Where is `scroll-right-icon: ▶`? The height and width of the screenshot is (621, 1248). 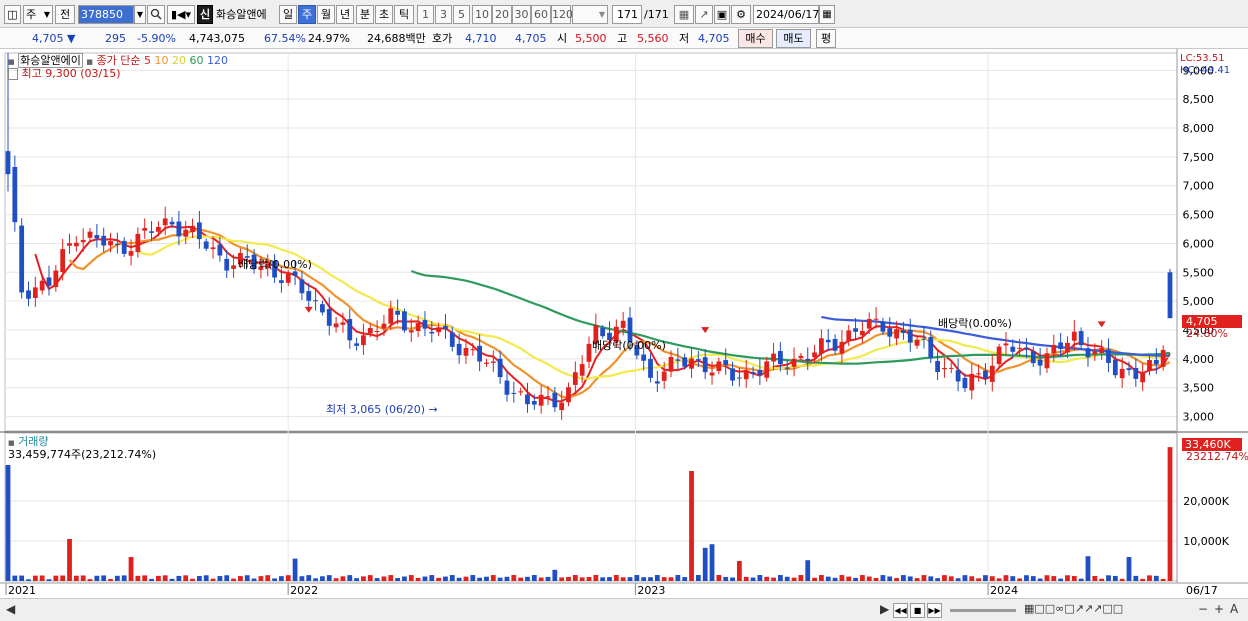
scroll-right-icon: ▶ is located at coordinates (884, 609).